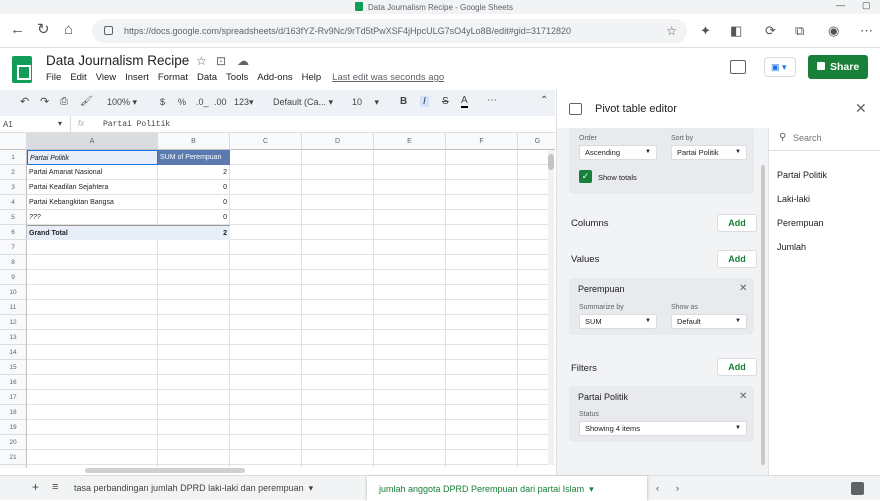 The image size is (880, 501). Describe the element at coordinates (13, 187) in the screenshot. I see `row-header-3: 3` at that location.